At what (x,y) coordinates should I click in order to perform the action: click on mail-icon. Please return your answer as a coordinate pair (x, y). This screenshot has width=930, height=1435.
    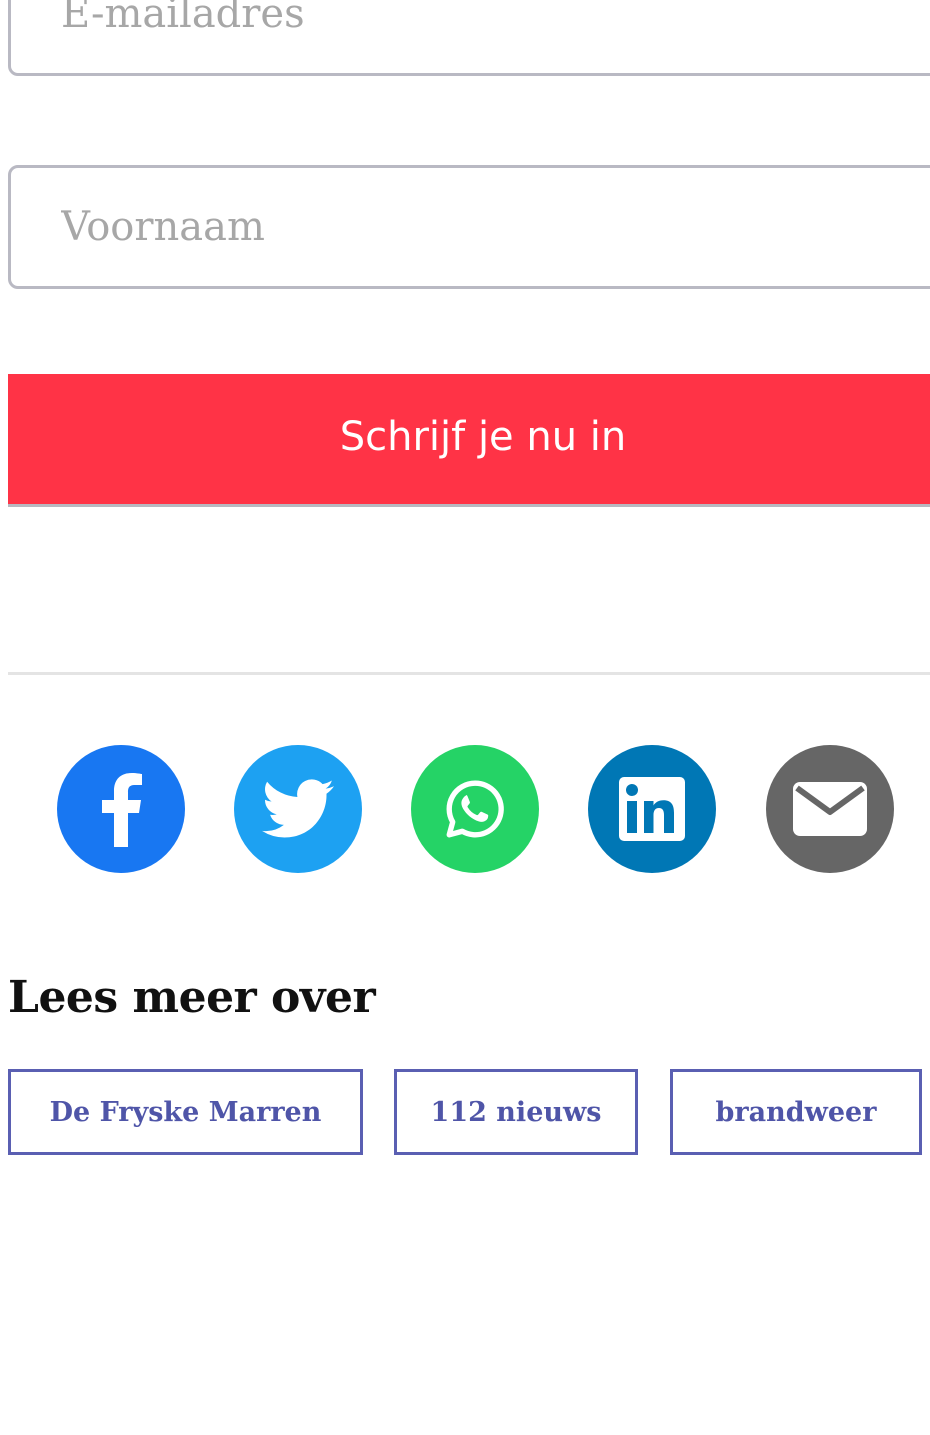
    Looking at the image, I should click on (830, 809).